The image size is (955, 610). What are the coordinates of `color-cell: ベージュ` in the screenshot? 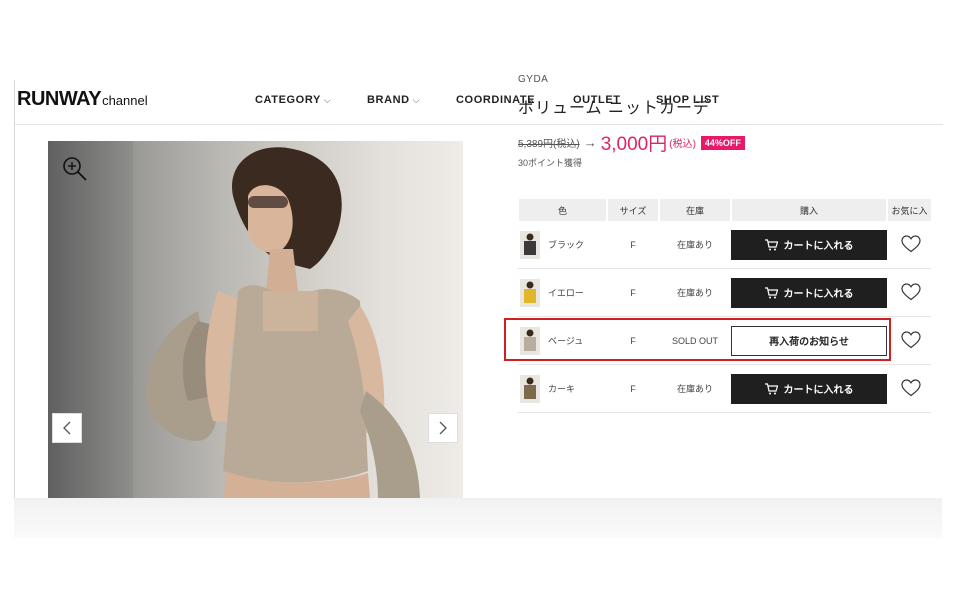 It's located at (562, 340).